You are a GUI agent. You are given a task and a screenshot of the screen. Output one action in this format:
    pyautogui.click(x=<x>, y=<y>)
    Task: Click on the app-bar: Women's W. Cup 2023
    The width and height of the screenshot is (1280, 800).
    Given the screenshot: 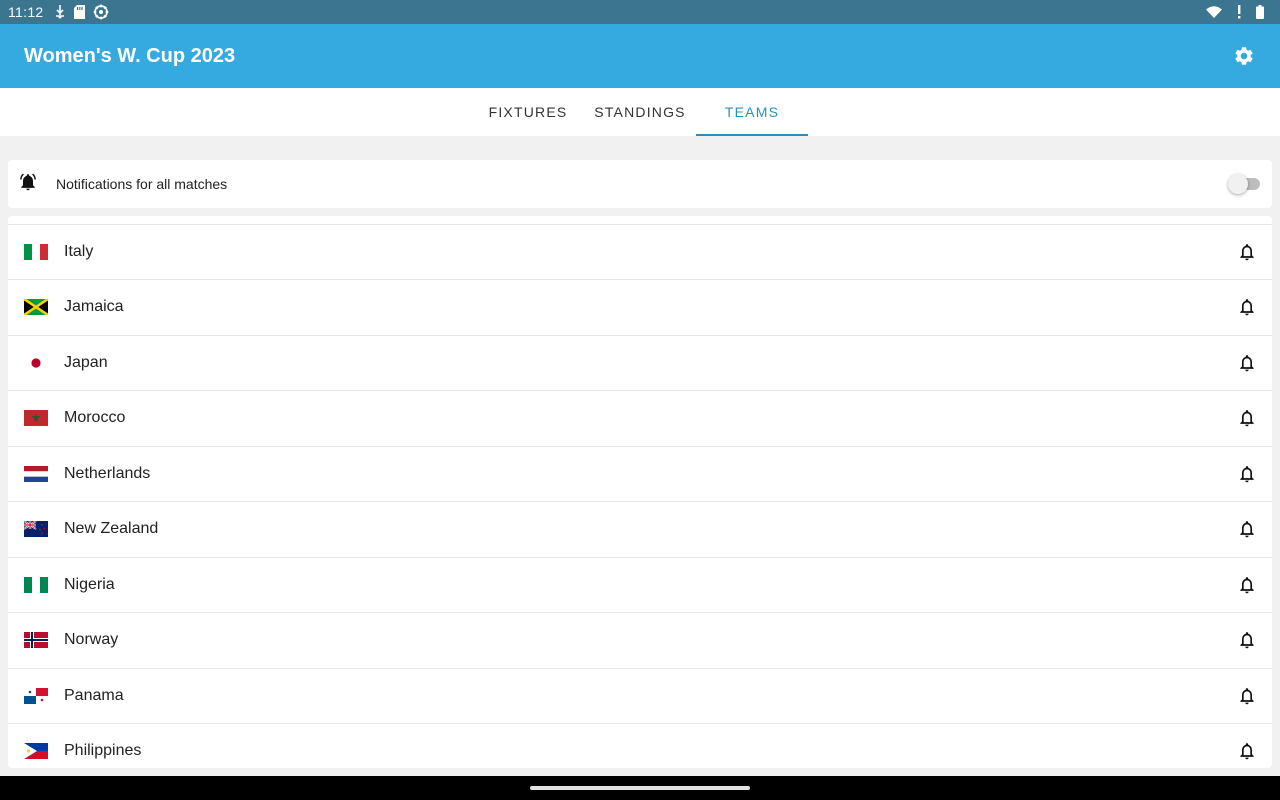 What is the action you would take?
    pyautogui.click(x=640, y=56)
    